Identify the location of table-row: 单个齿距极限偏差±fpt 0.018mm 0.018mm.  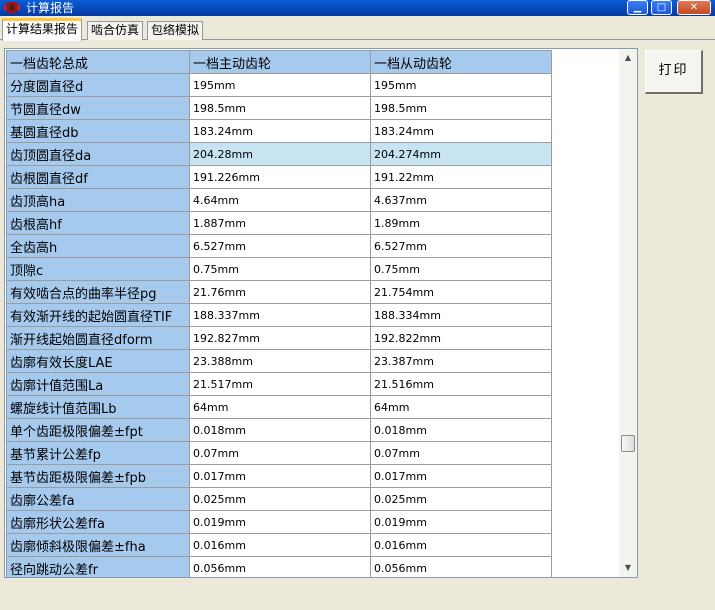
(279, 430).